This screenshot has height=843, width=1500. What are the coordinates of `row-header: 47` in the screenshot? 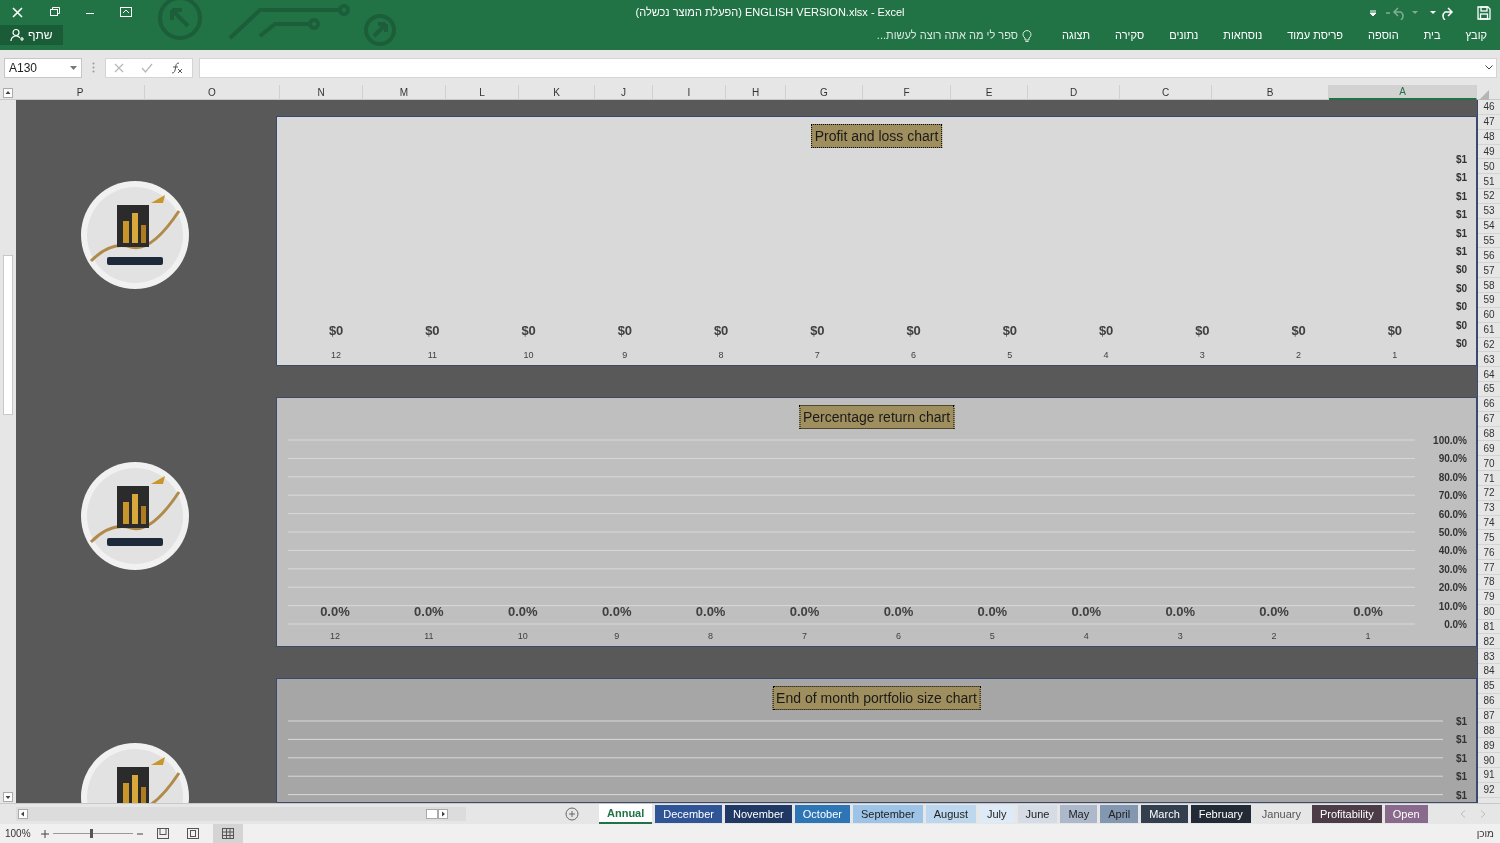 It's located at (1489, 122).